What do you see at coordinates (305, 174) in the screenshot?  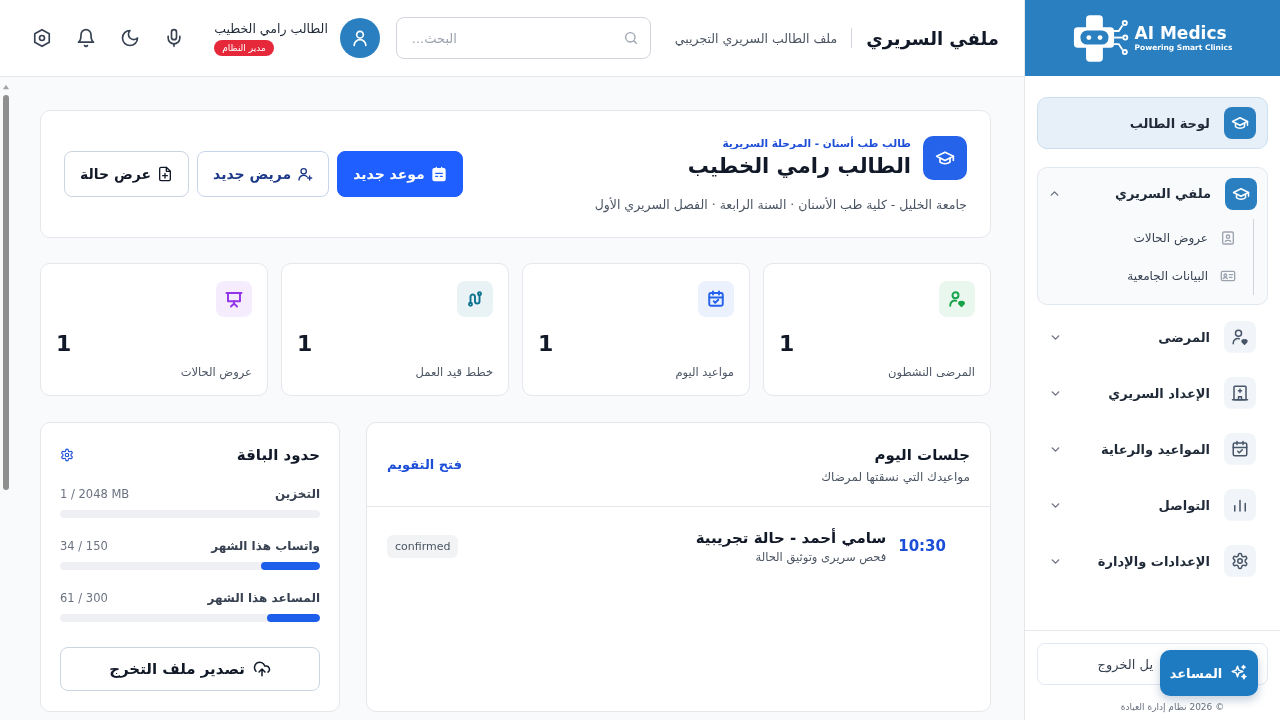 I see `user-plus-icon` at bounding box center [305, 174].